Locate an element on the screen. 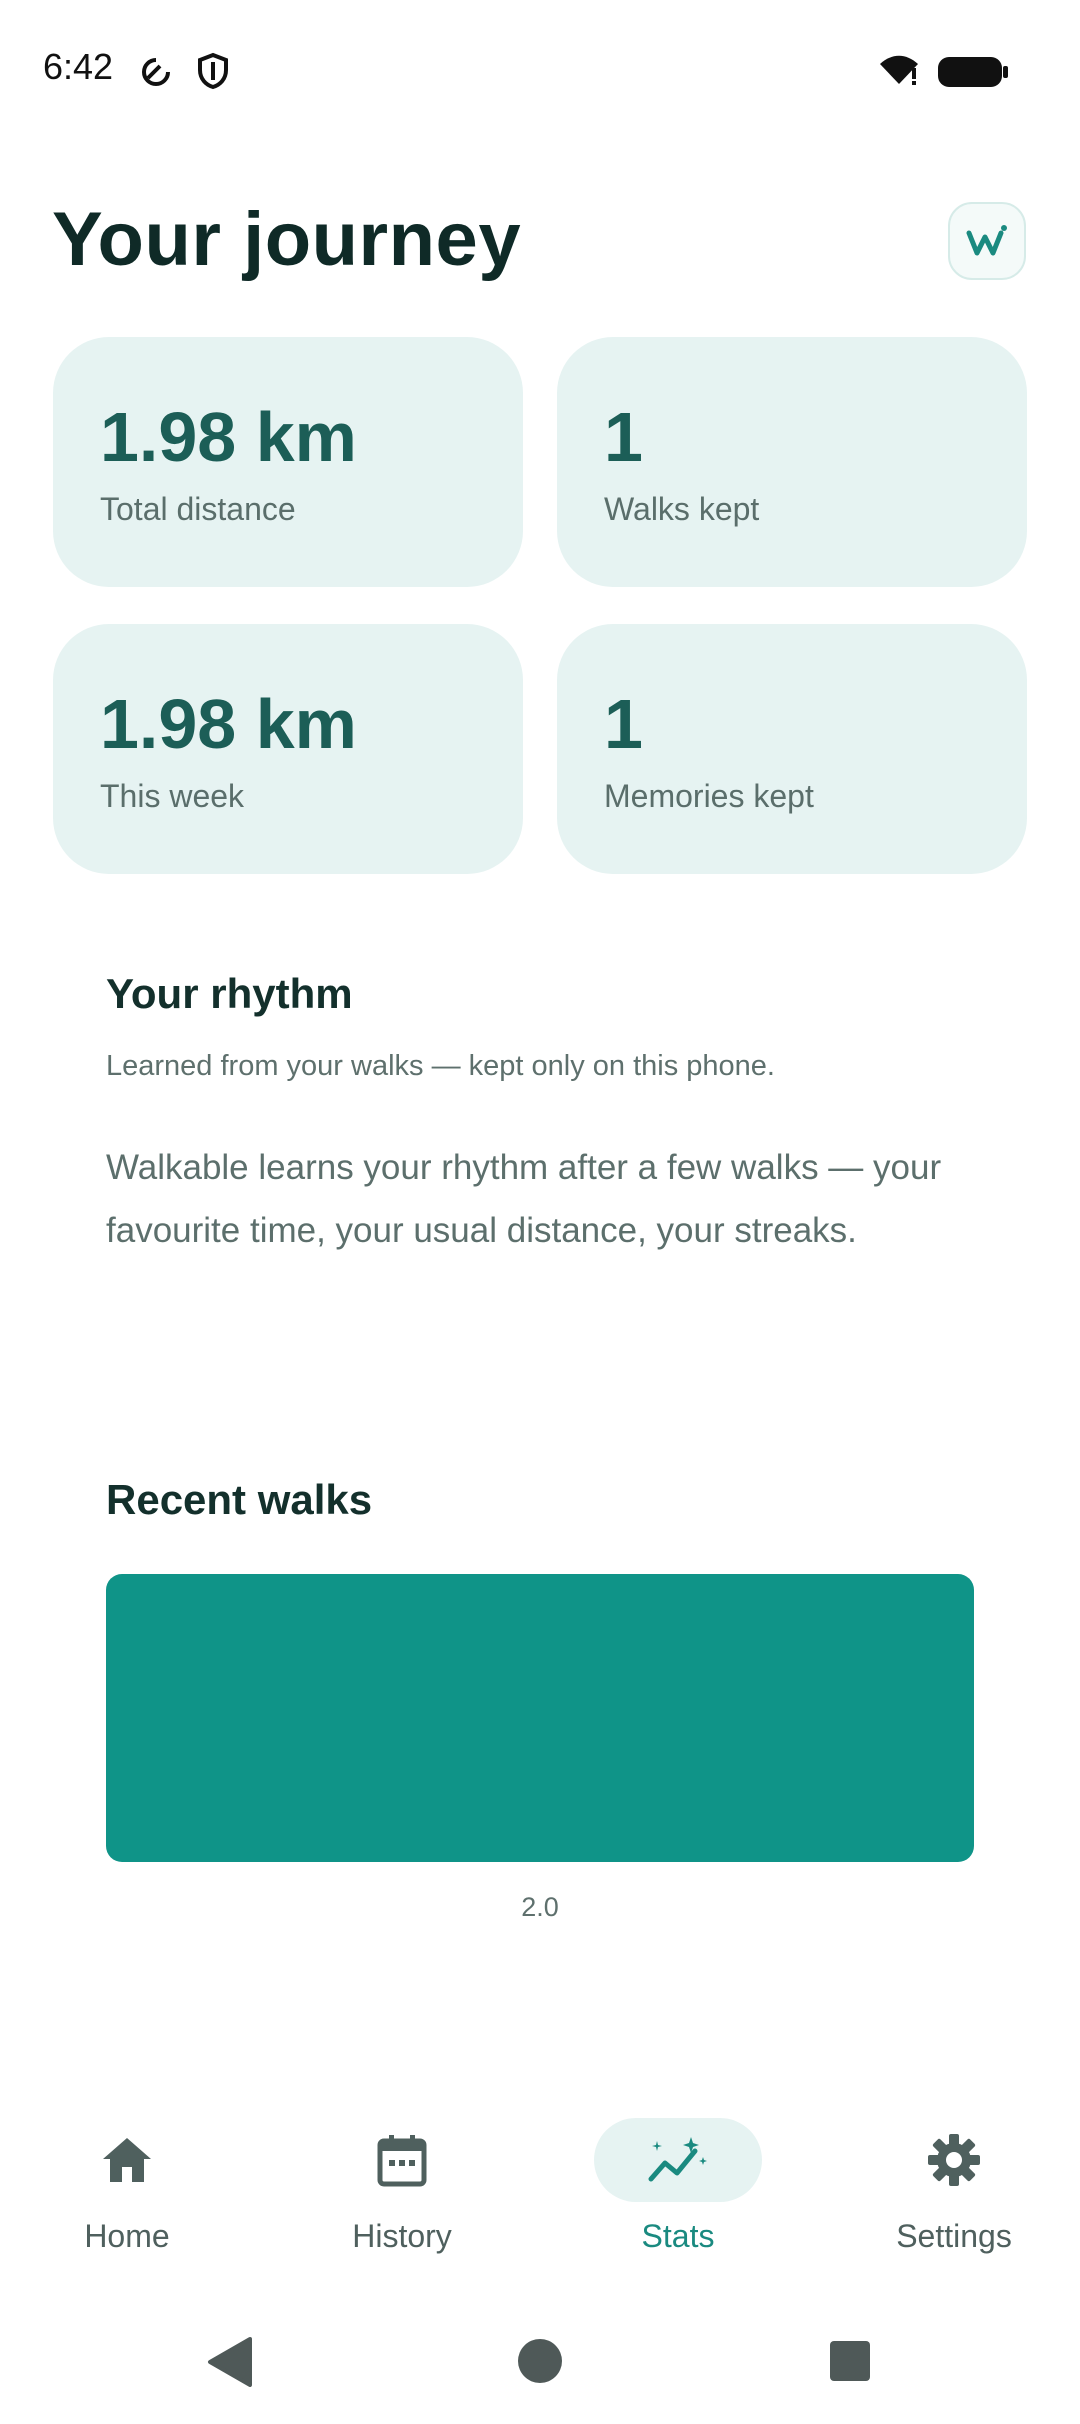 Image resolution: width=1080 pixels, height=2424 pixels. system-recents-button is located at coordinates (850, 2361).